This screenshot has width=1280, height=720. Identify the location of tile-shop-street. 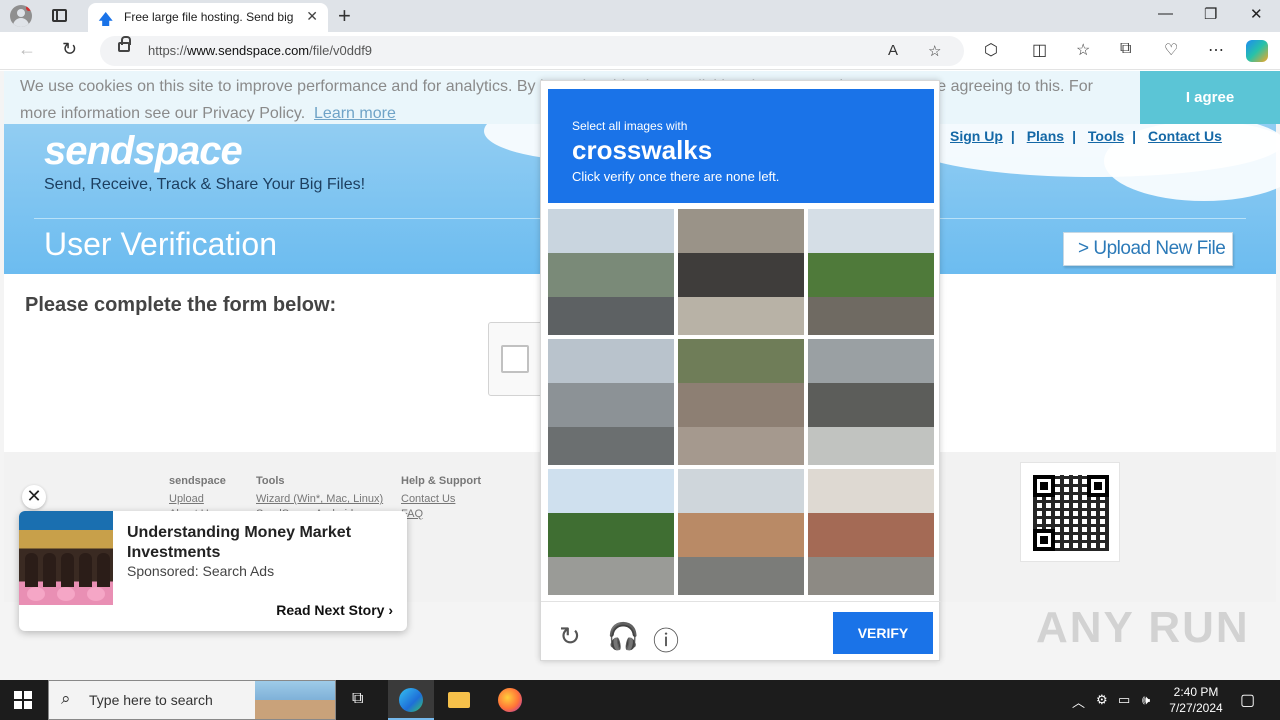
(741, 532).